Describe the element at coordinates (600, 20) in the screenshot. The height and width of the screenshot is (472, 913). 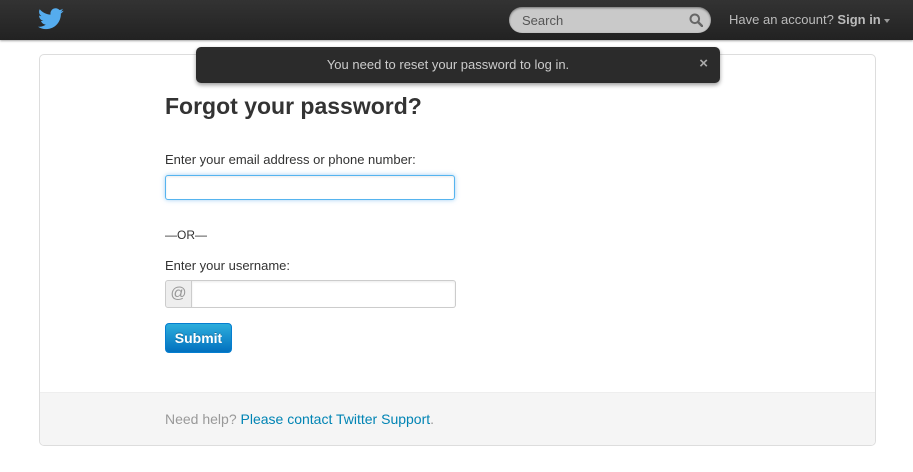
I see `search-input` at that location.